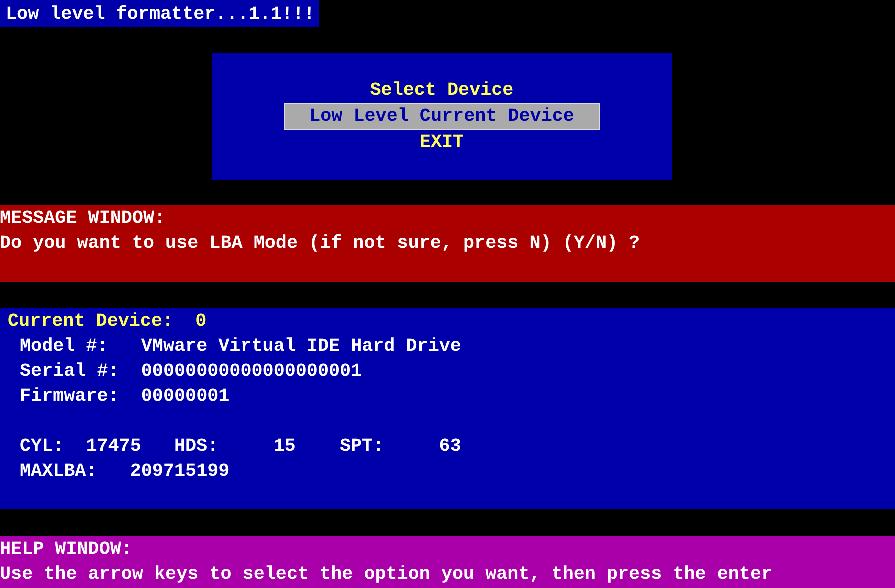  What do you see at coordinates (284, 447) in the screenshot?
I see `geometry-value: 15` at bounding box center [284, 447].